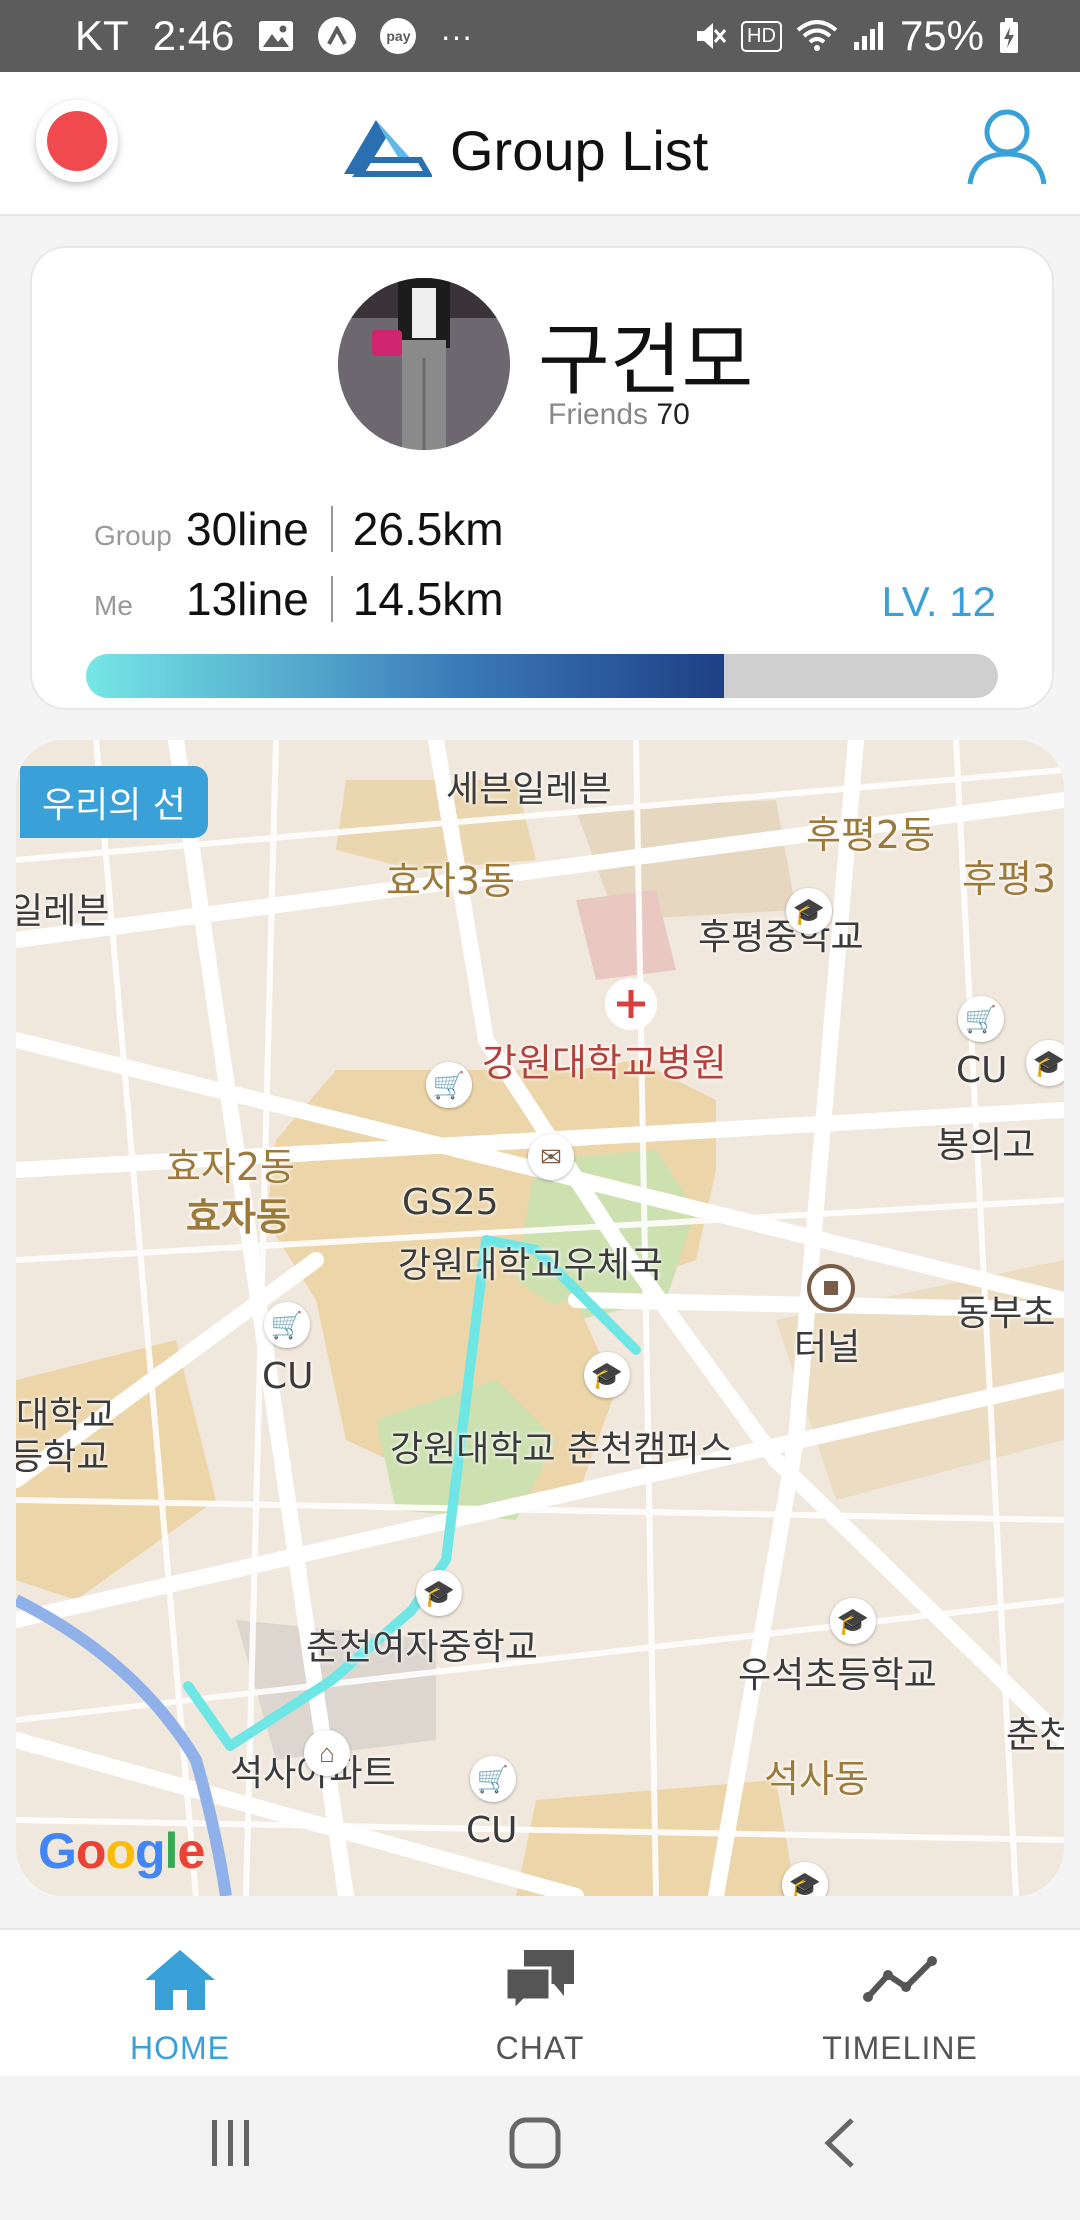  Describe the element at coordinates (938, 601) in the screenshot. I see `level-label: LV. 12` at that location.